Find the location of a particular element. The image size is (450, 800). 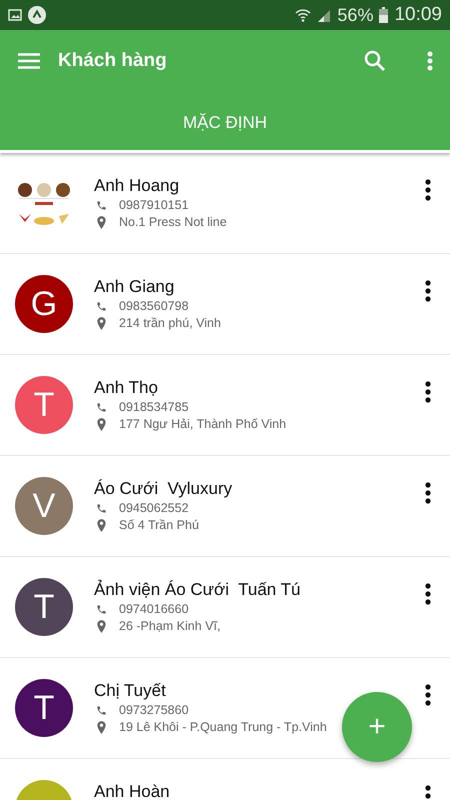

phone-number: 0974016660 is located at coordinates (154, 609).